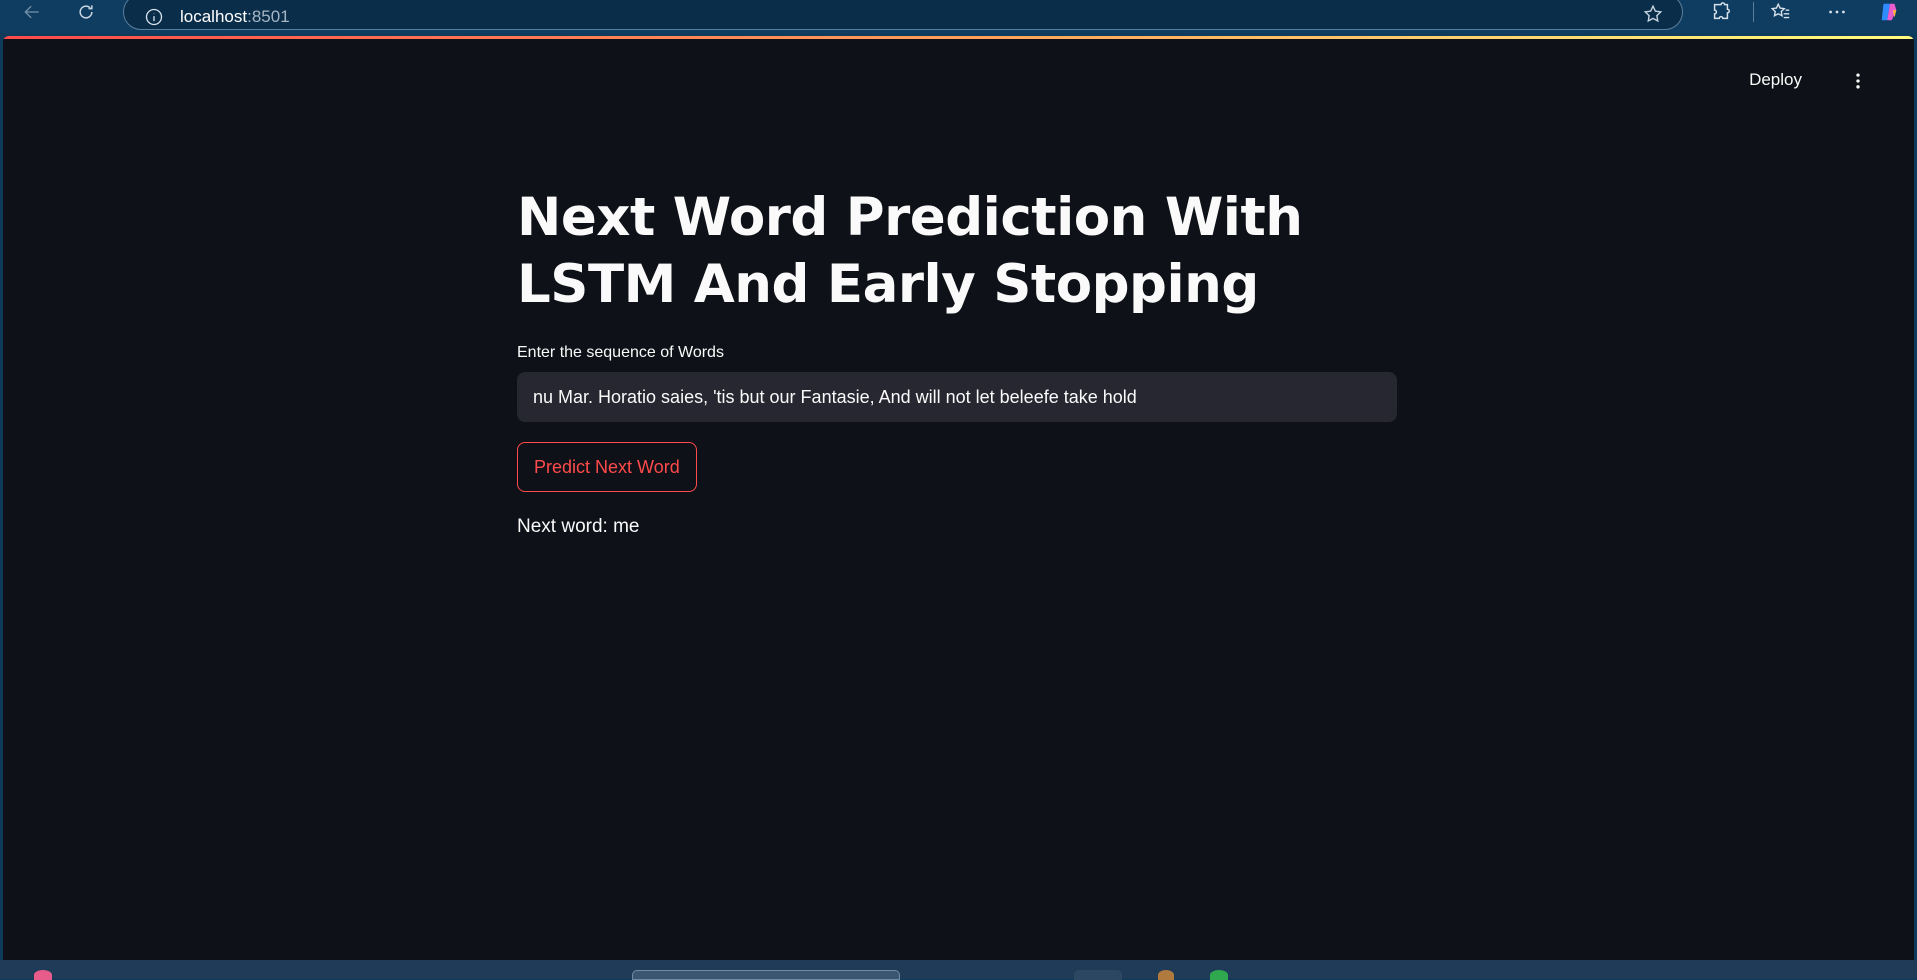 Image resolution: width=1917 pixels, height=980 pixels. I want to click on star-icon, so click(1653, 14).